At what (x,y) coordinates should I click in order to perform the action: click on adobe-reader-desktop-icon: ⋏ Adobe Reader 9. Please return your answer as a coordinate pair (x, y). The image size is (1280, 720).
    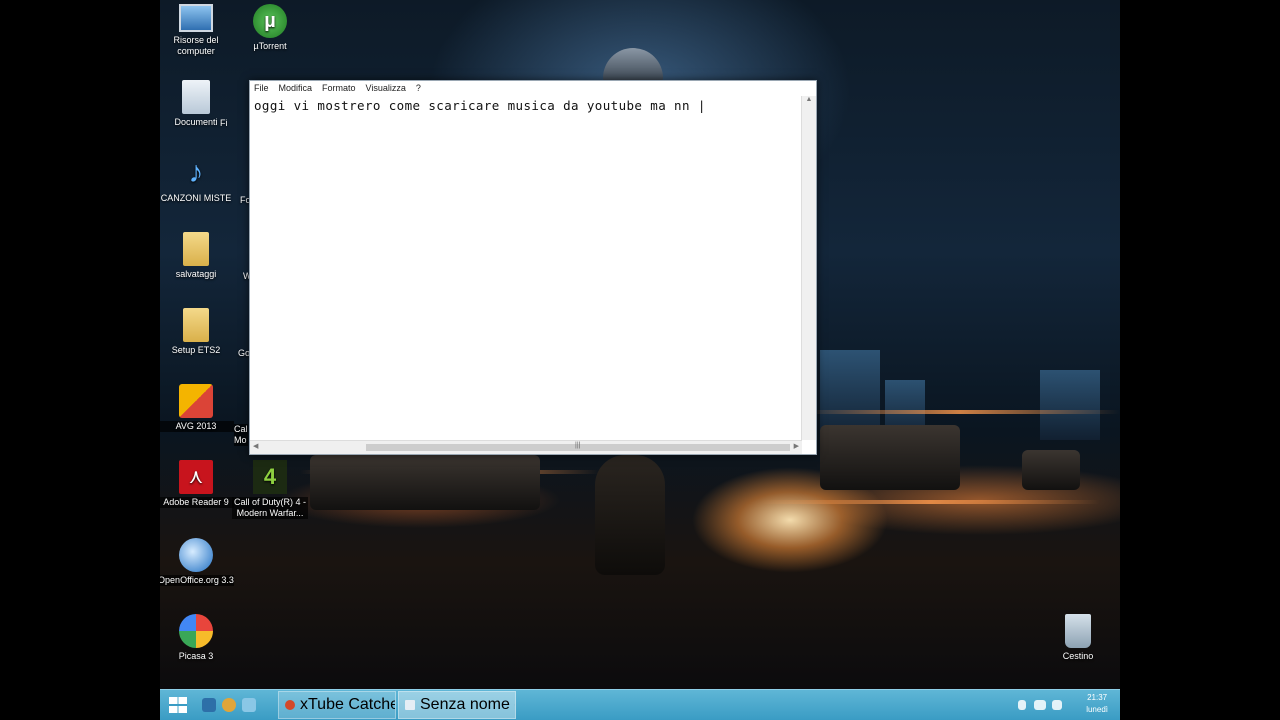
    Looking at the image, I should click on (197, 484).